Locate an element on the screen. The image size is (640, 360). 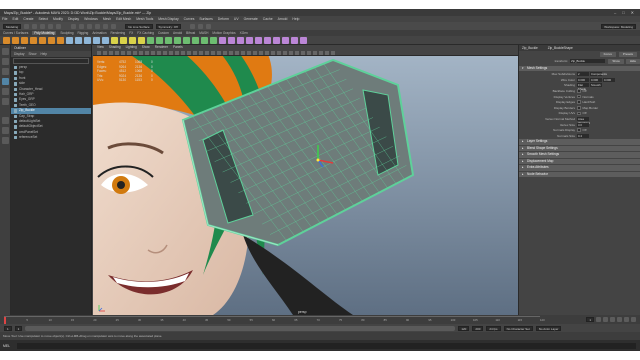
attribute-value-field: 0.000 is located at coordinates (583, 79).